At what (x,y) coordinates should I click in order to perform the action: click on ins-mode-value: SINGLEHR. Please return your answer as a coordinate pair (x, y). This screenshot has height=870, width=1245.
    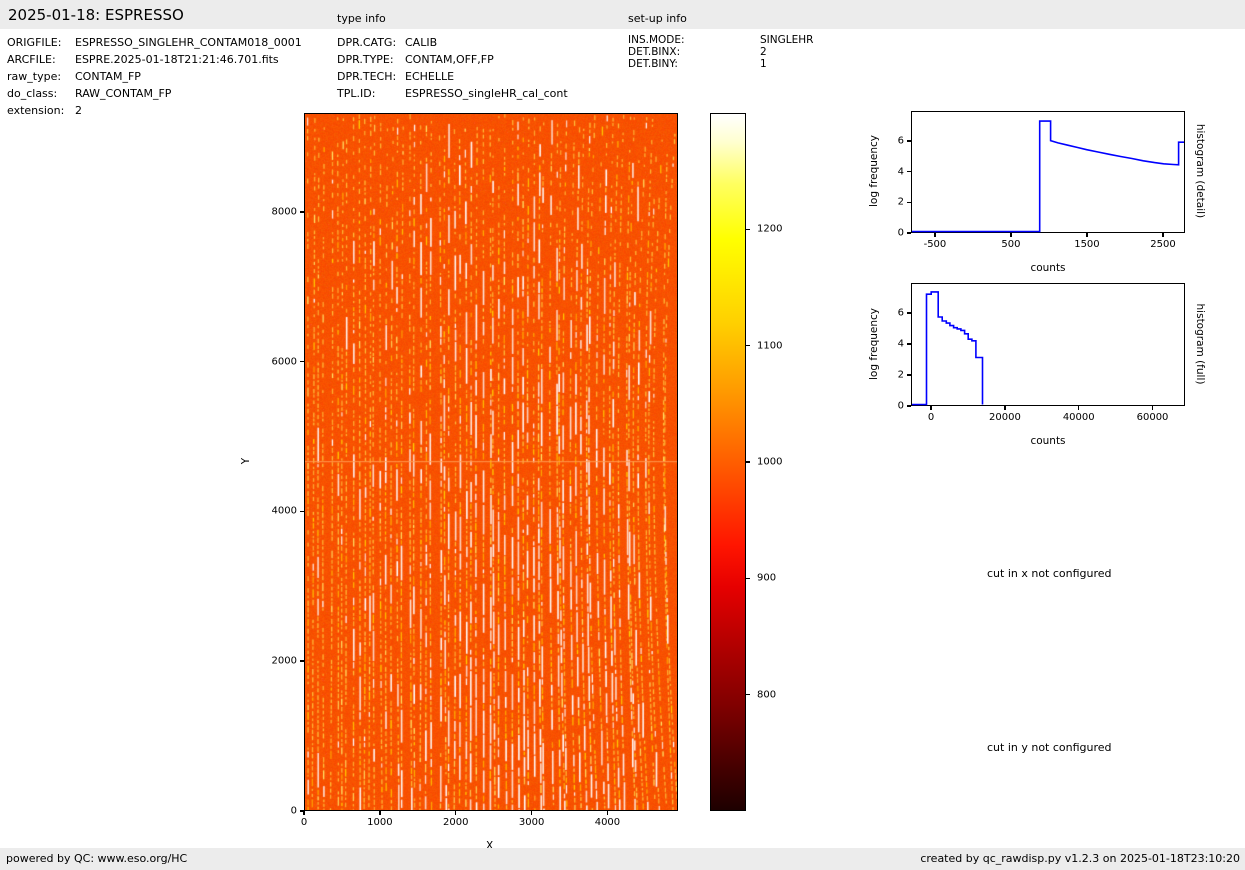
    Looking at the image, I should click on (787, 40).